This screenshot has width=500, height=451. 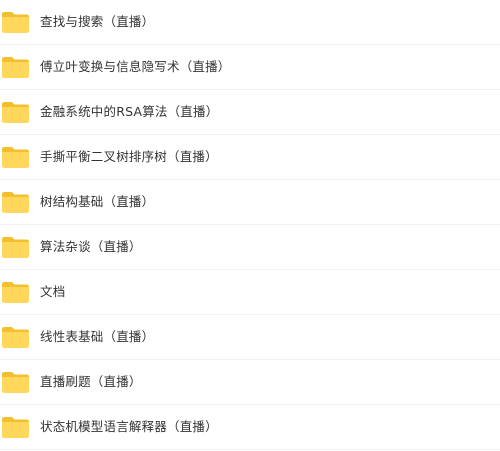 What do you see at coordinates (53, 291) in the screenshot?
I see `folder-name: 文档` at bounding box center [53, 291].